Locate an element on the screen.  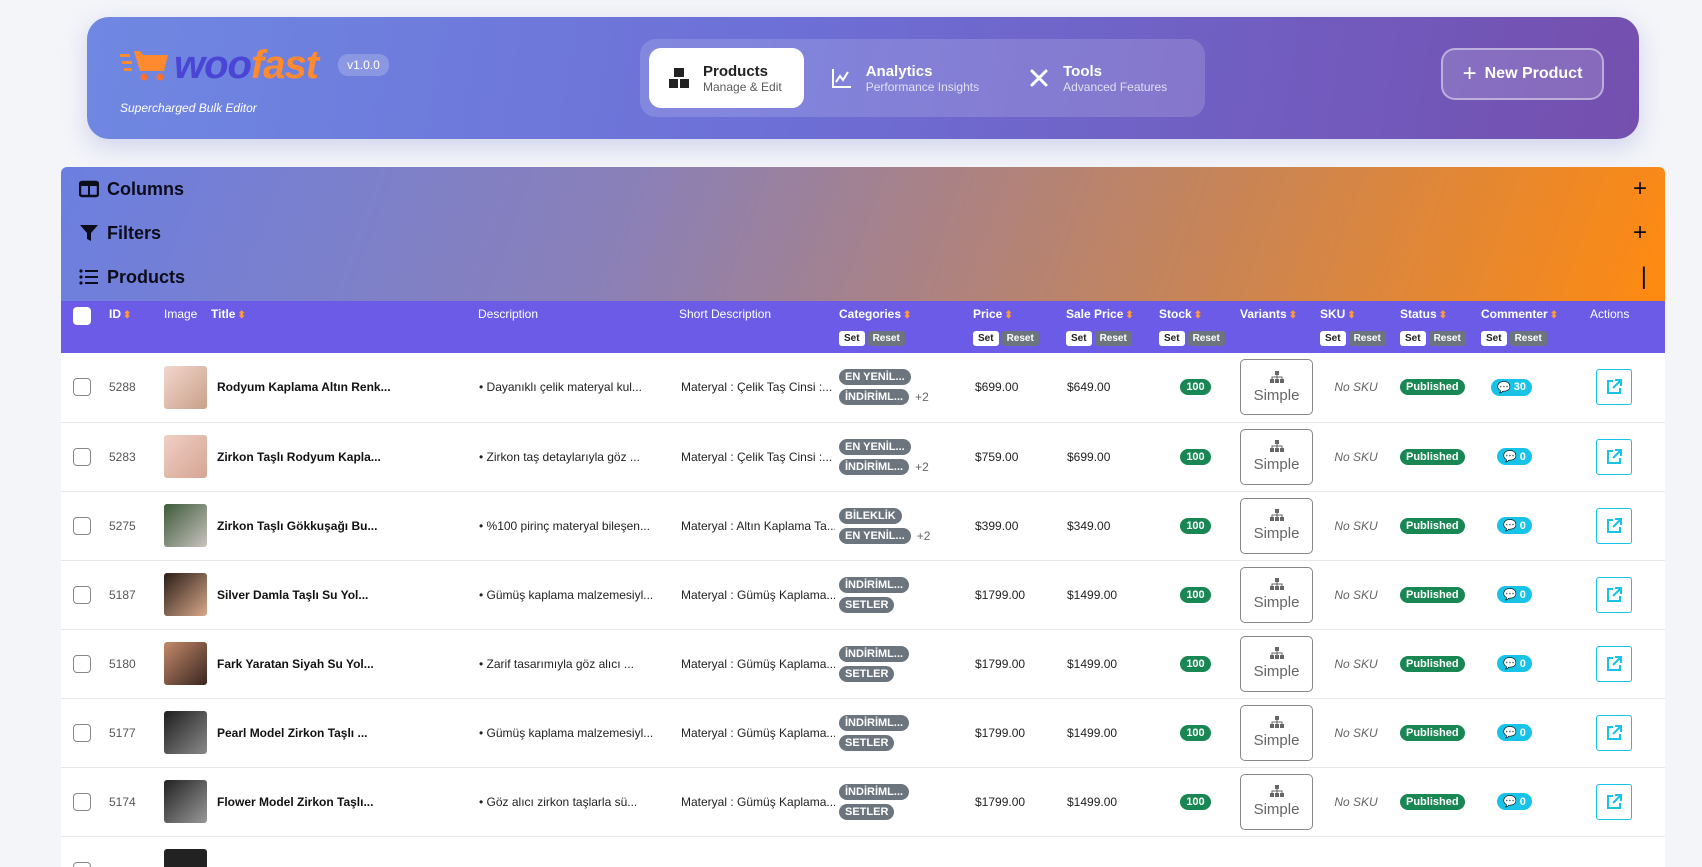
section-filters: Filters+ is located at coordinates (863, 233).